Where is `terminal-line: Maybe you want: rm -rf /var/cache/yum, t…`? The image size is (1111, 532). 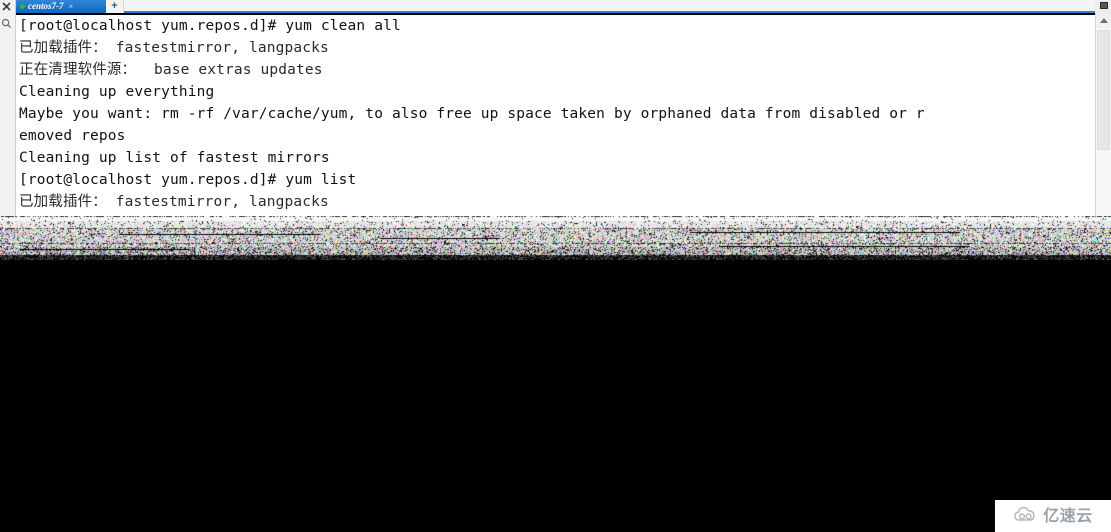 terminal-line: Maybe you want: rm -rf /var/cache/yum, t… is located at coordinates (472, 114).